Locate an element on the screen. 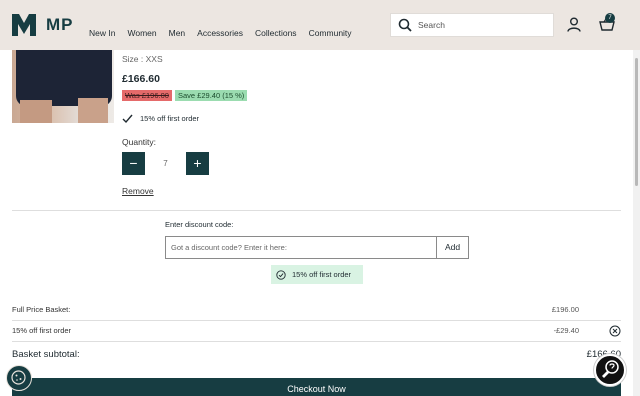 The height and width of the screenshot is (396, 640). nav-item-women: Women is located at coordinates (141, 33).